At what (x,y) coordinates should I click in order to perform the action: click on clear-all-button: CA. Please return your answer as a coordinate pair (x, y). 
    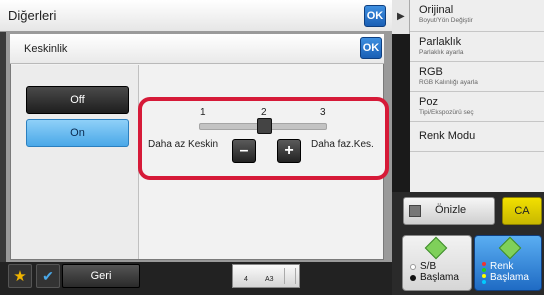
    Looking at the image, I should click on (522, 211).